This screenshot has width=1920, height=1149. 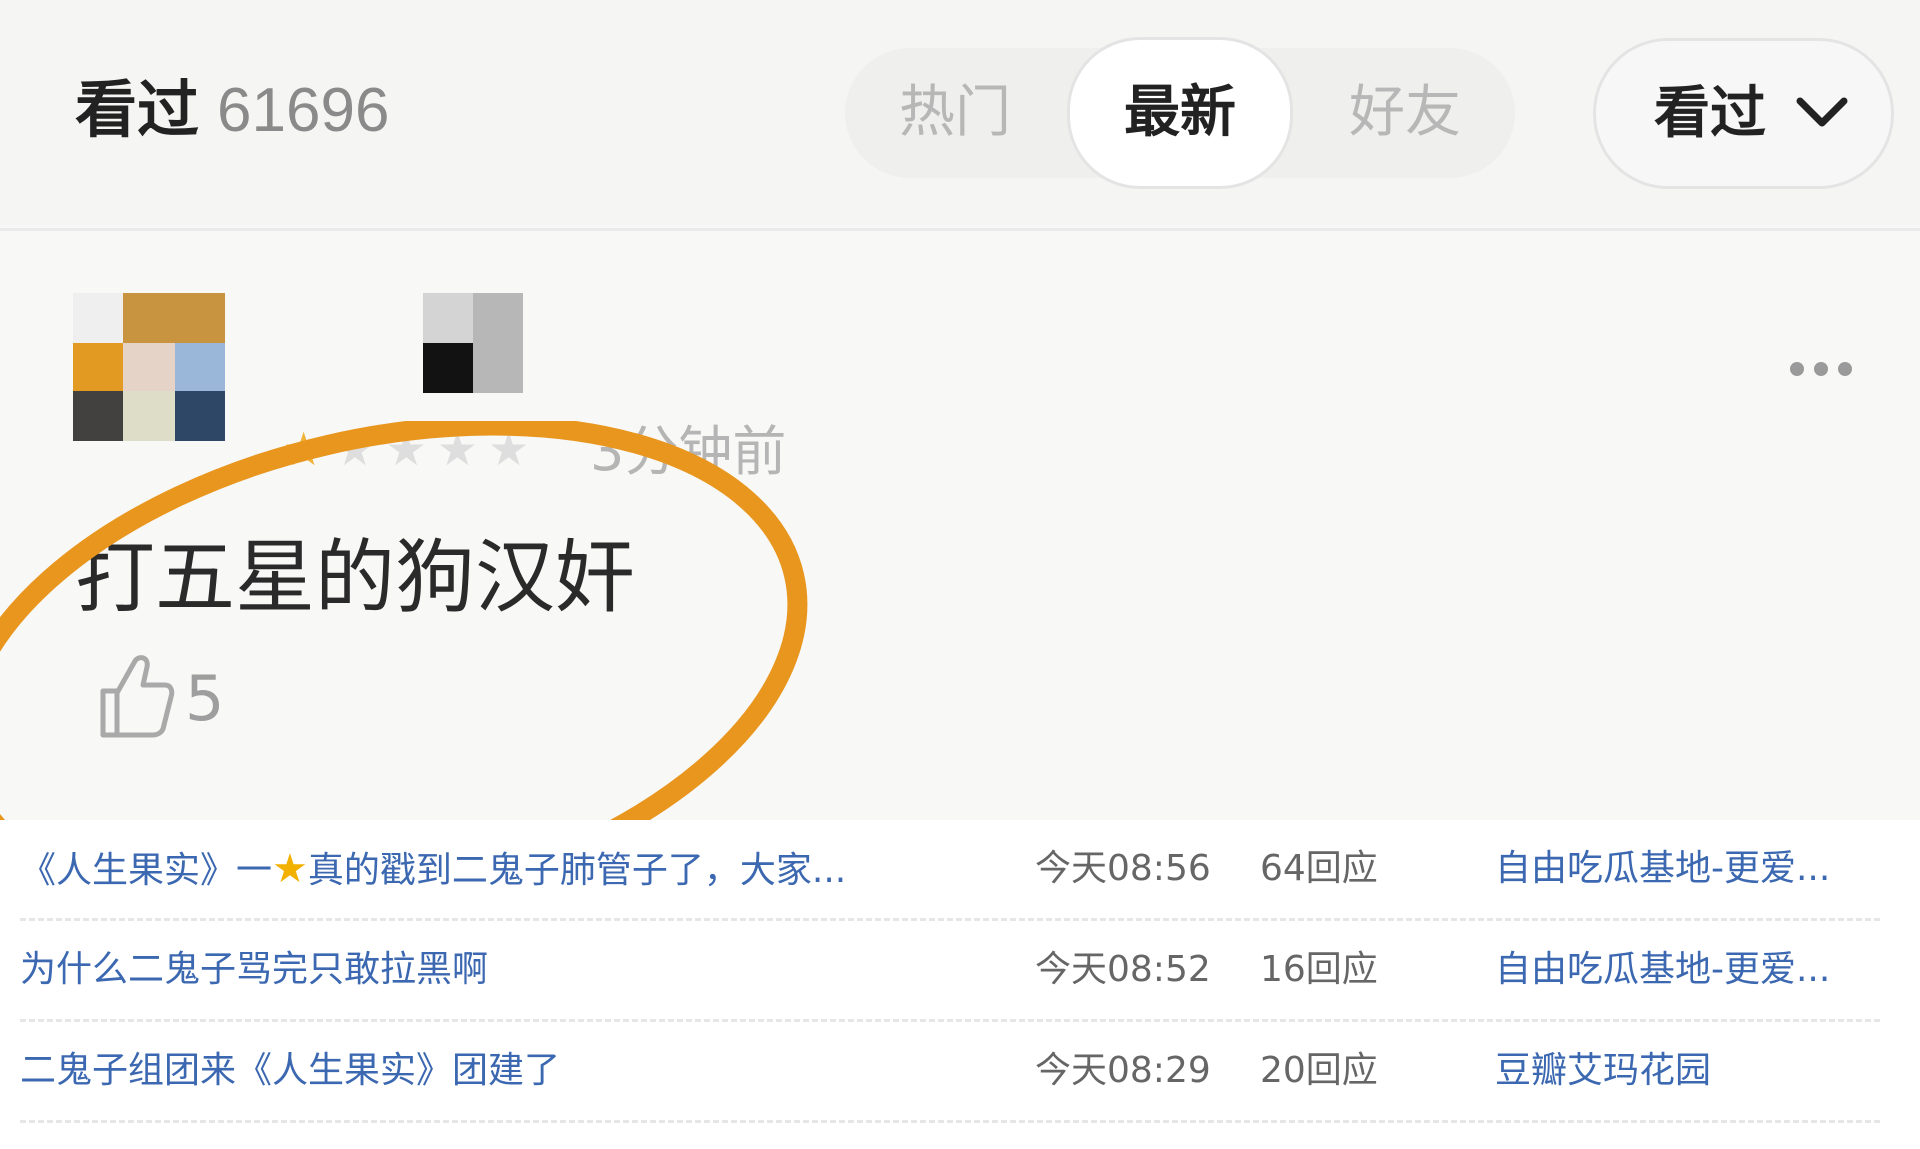 What do you see at coordinates (290, 1071) in the screenshot?
I see `topic-title-link: 二鬼子组团来《人生果实》团建了` at bounding box center [290, 1071].